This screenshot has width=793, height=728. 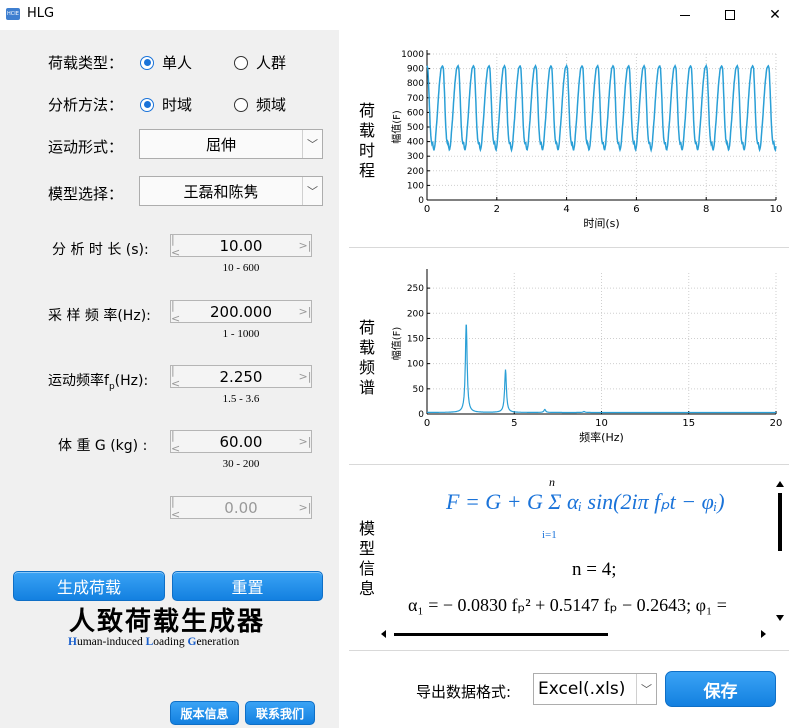 What do you see at coordinates (111, 642) in the screenshot?
I see `brand-subtitle-part: uman-induced` at bounding box center [111, 642].